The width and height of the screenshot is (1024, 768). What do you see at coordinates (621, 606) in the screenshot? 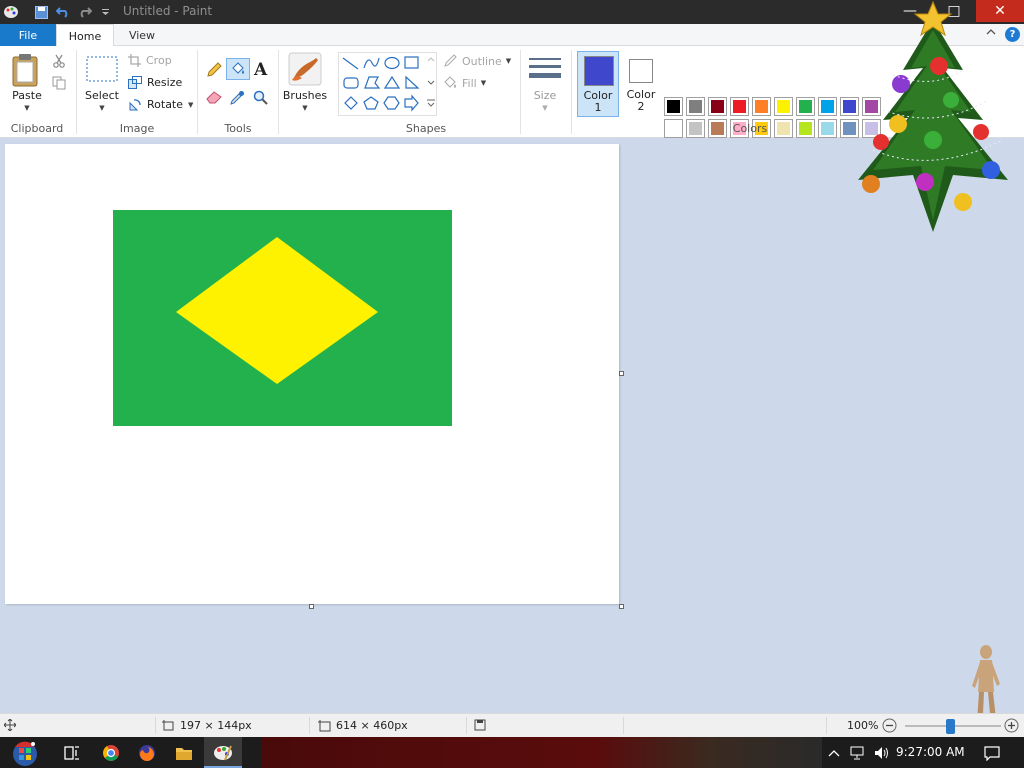
I see `resize-handle-corner` at bounding box center [621, 606].